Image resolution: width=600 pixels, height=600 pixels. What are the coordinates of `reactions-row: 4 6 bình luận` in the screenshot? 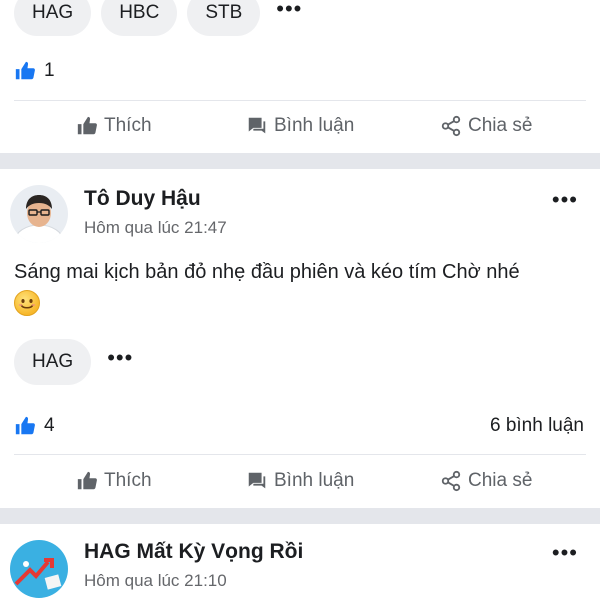 It's located at (299, 426).